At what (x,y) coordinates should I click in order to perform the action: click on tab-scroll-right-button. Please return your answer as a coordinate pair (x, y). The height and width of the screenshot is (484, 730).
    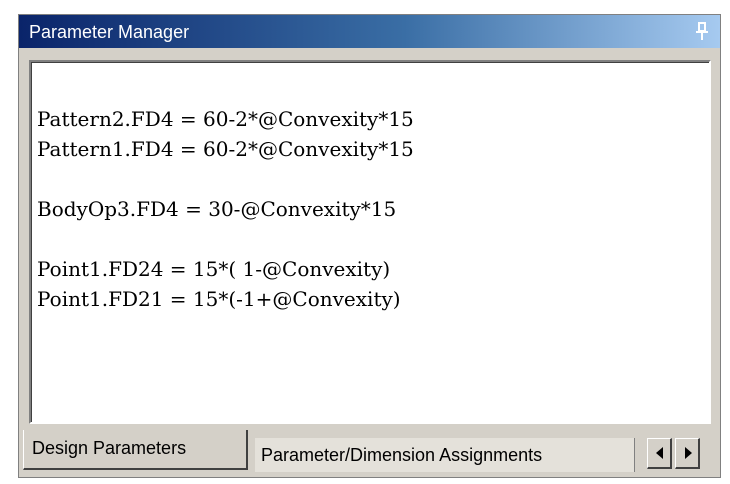
    Looking at the image, I should click on (687, 453).